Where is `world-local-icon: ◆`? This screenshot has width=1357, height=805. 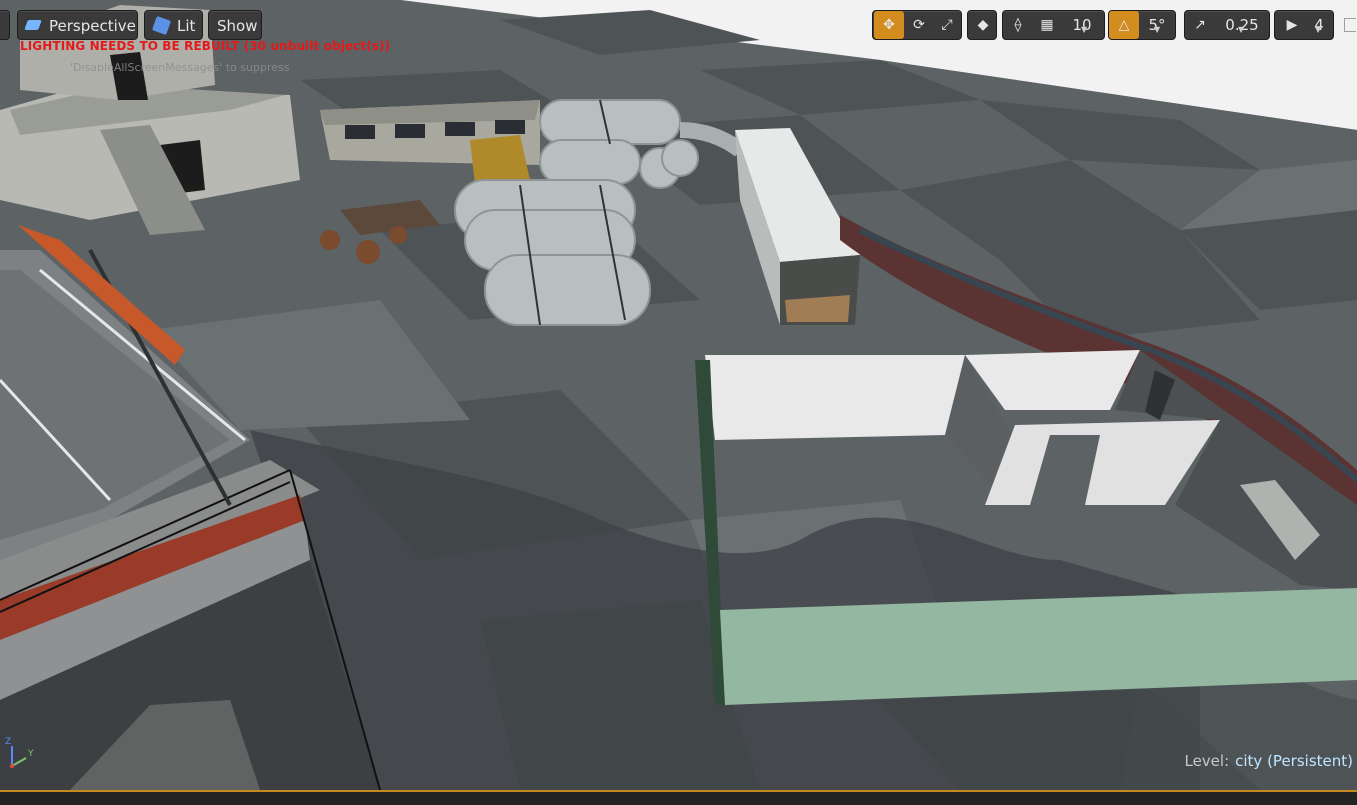
world-local-icon: ◆ is located at coordinates (983, 25).